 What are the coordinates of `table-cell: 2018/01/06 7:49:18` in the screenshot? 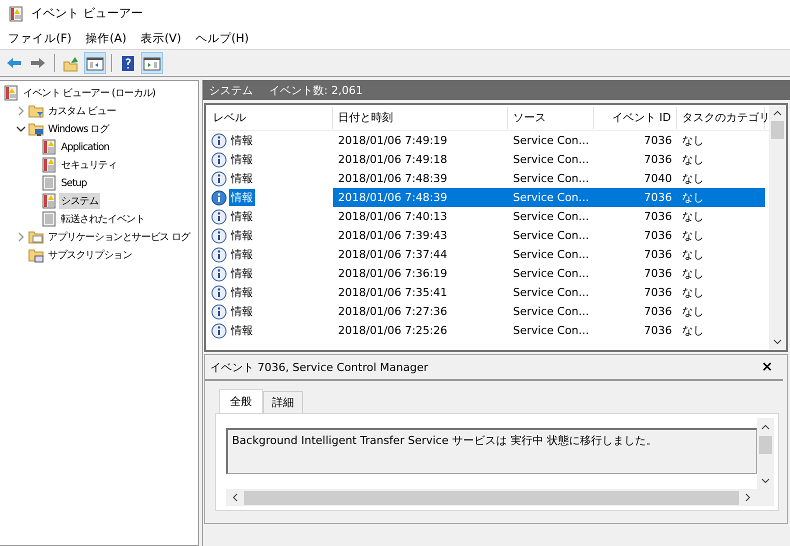 It's located at (420, 159).